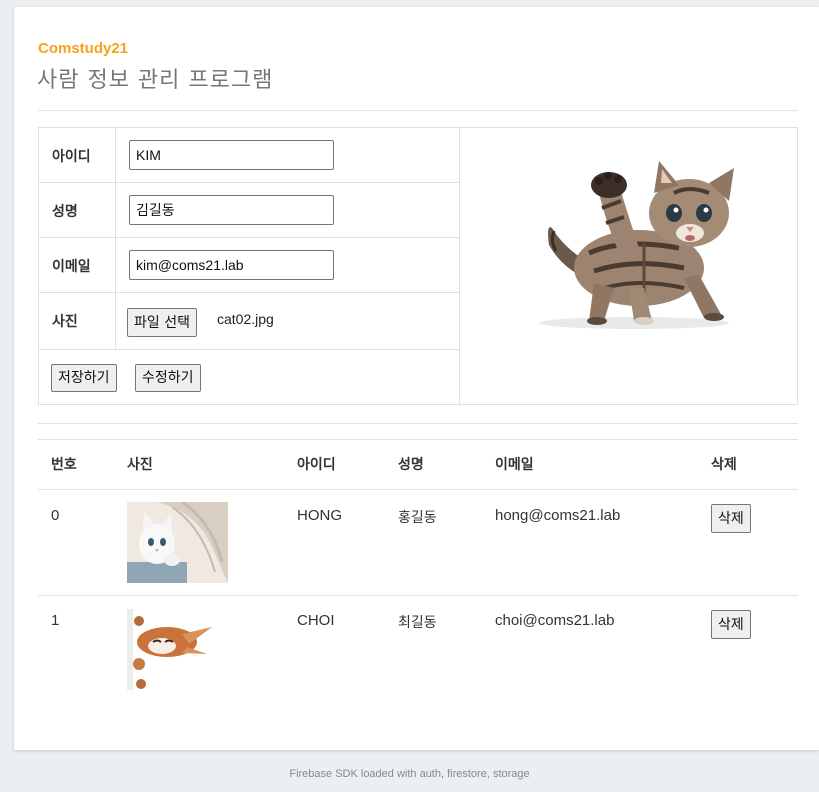  Describe the element at coordinates (319, 515) in the screenshot. I see `row-id: HONG` at that location.